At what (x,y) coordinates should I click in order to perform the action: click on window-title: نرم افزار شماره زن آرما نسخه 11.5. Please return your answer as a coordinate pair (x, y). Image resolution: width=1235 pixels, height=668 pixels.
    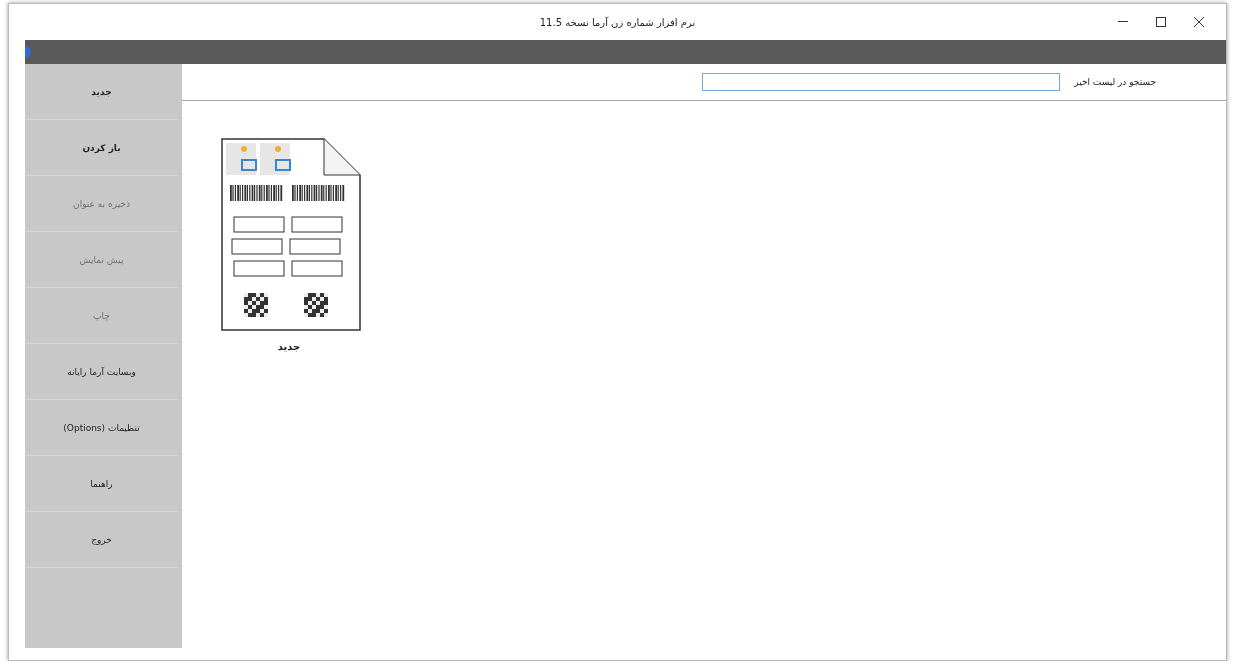
    Looking at the image, I should click on (617, 22).